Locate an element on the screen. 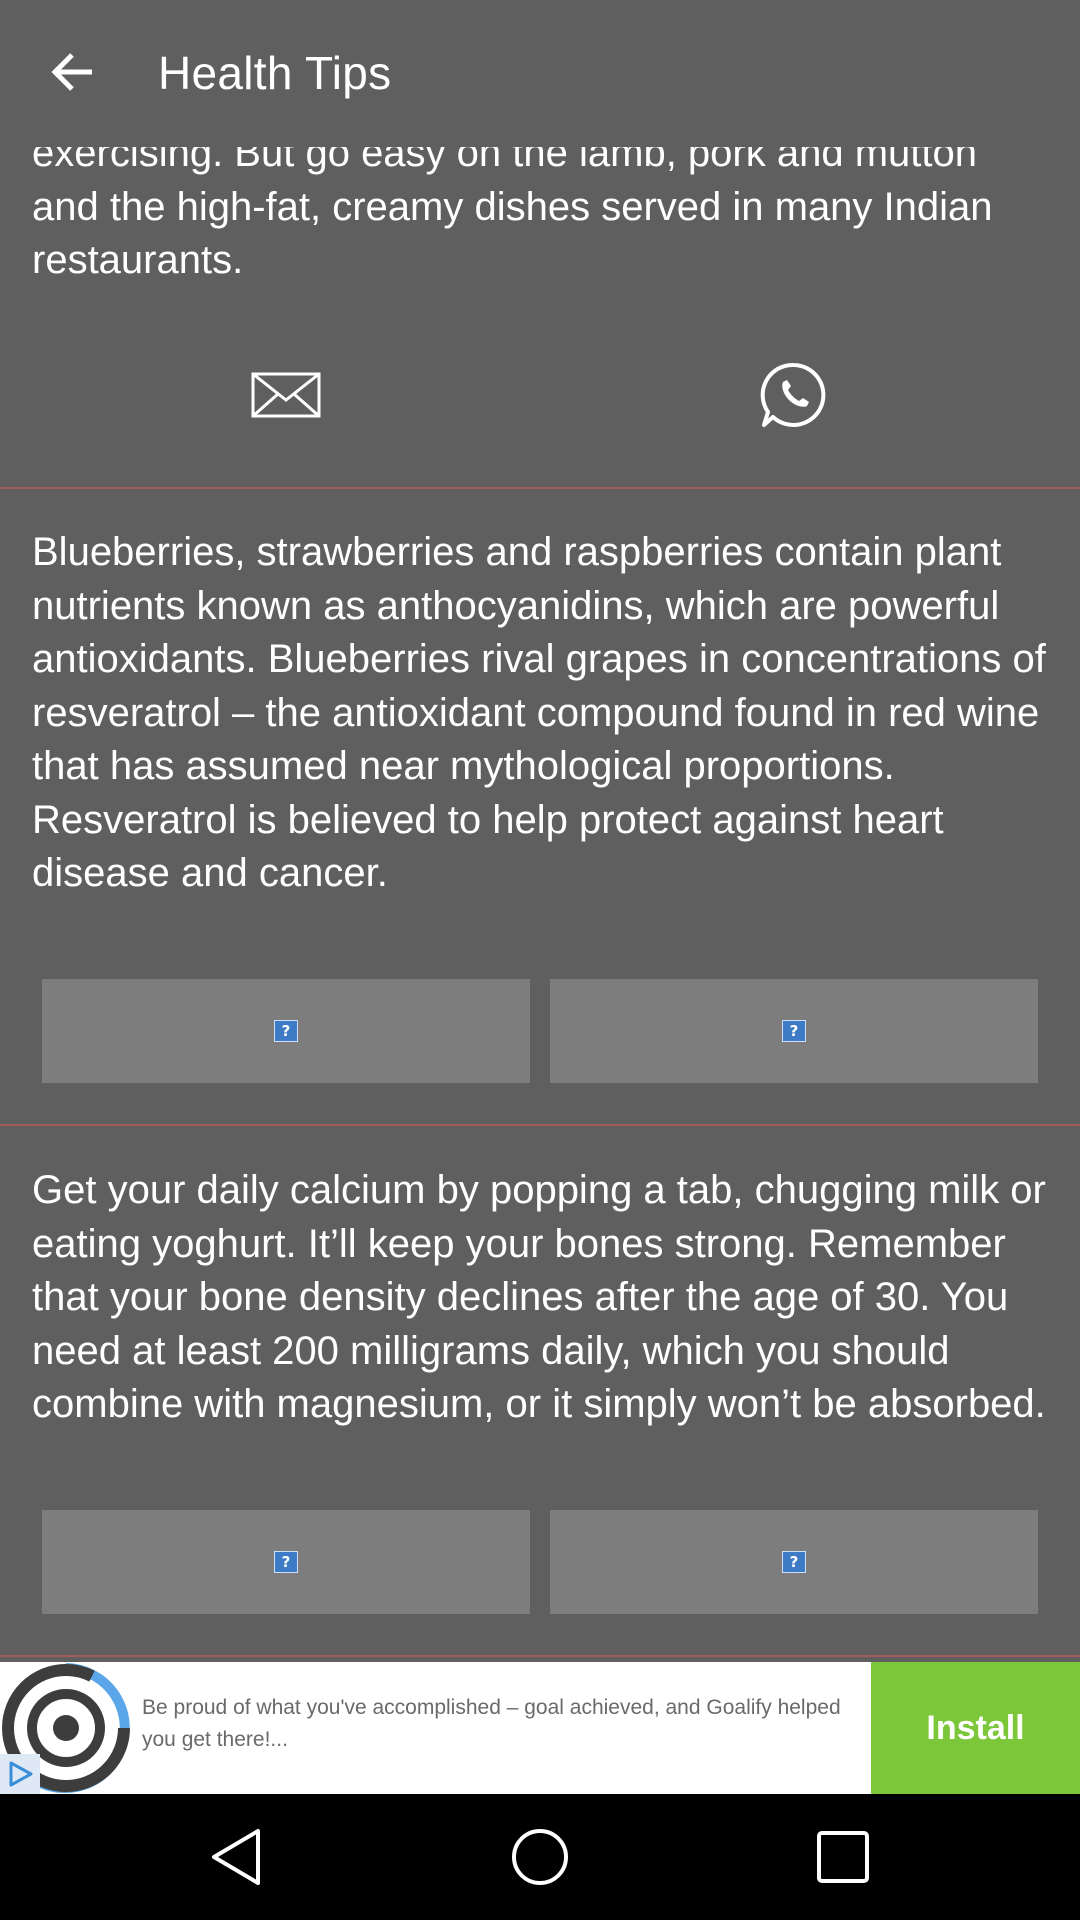 This screenshot has width=1080, height=1920. nav-home-button is located at coordinates (540, 1857).